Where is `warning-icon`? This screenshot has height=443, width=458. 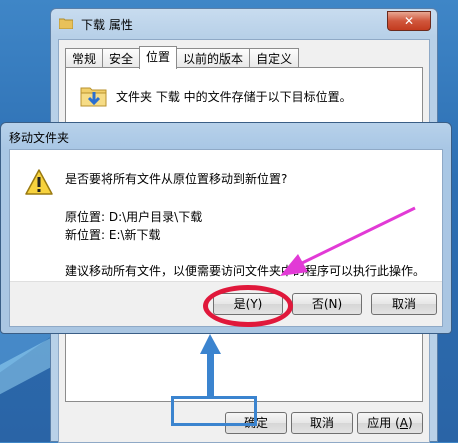 warning-icon is located at coordinates (39, 182).